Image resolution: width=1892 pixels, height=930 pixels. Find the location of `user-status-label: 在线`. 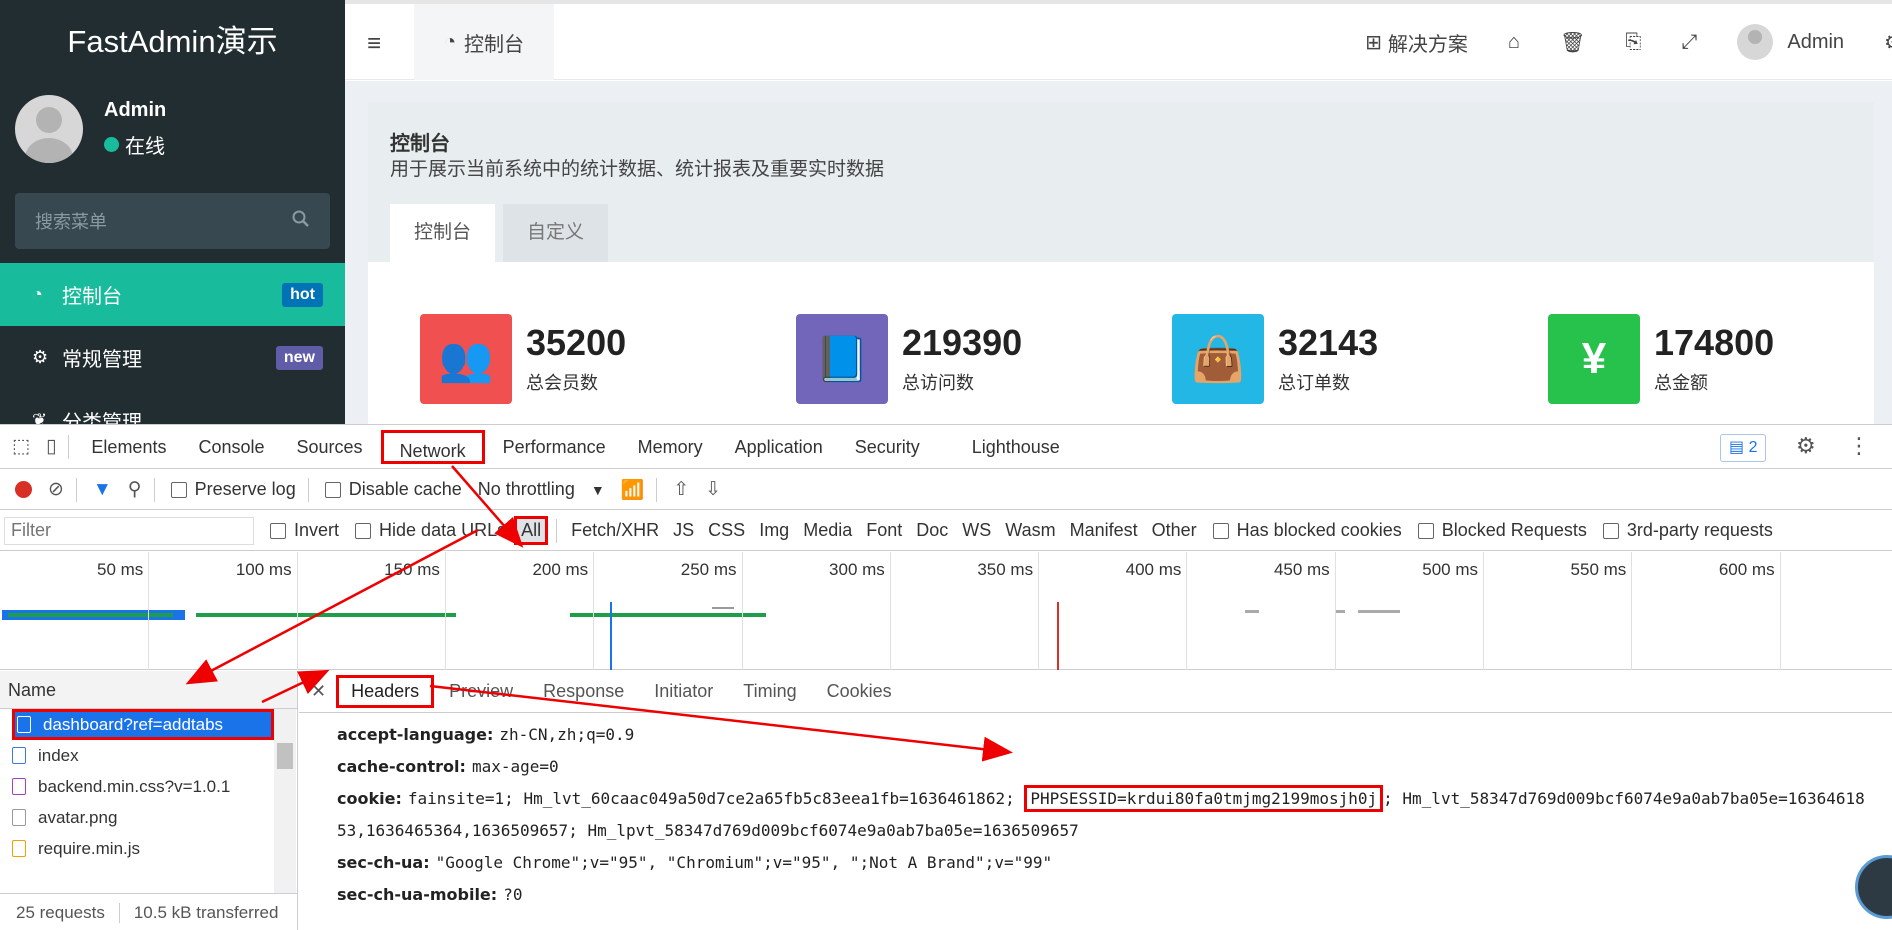

user-status-label: 在线 is located at coordinates (145, 147).